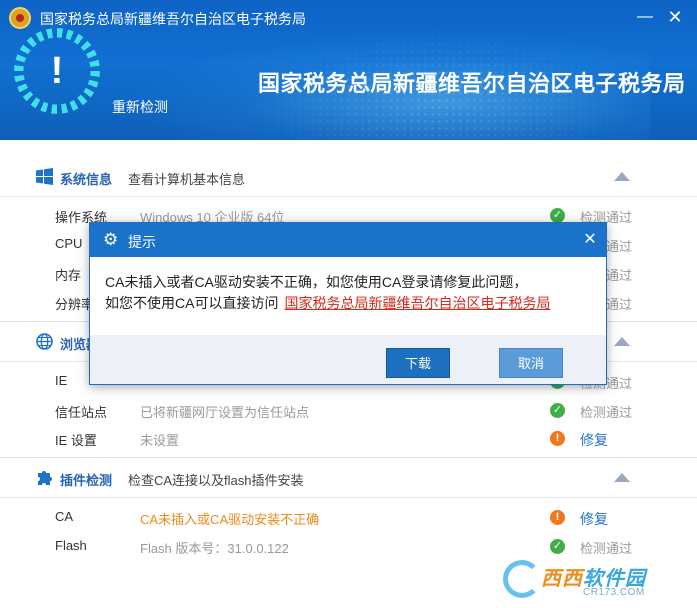 The height and width of the screenshot is (608, 697). I want to click on tax-emblem-icon, so click(20, 18).